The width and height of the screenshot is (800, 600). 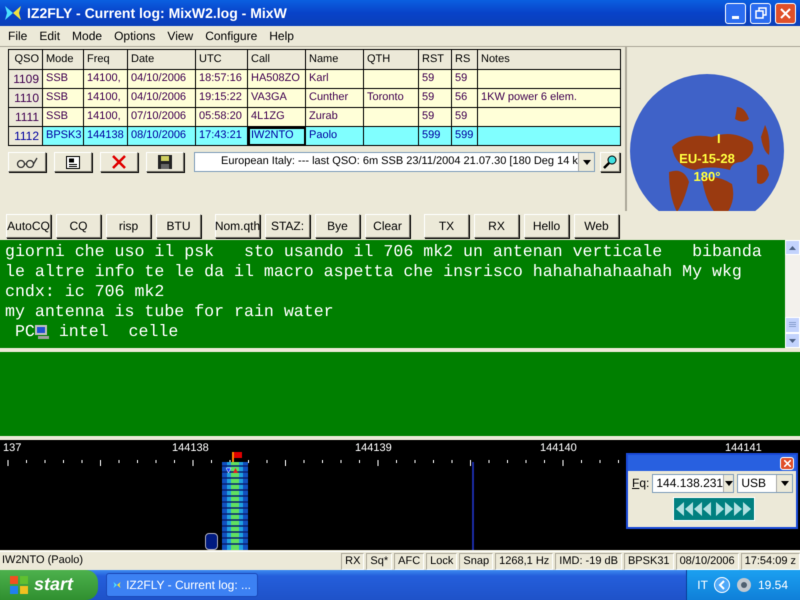 I want to click on column-header: Call, so click(x=277, y=60).